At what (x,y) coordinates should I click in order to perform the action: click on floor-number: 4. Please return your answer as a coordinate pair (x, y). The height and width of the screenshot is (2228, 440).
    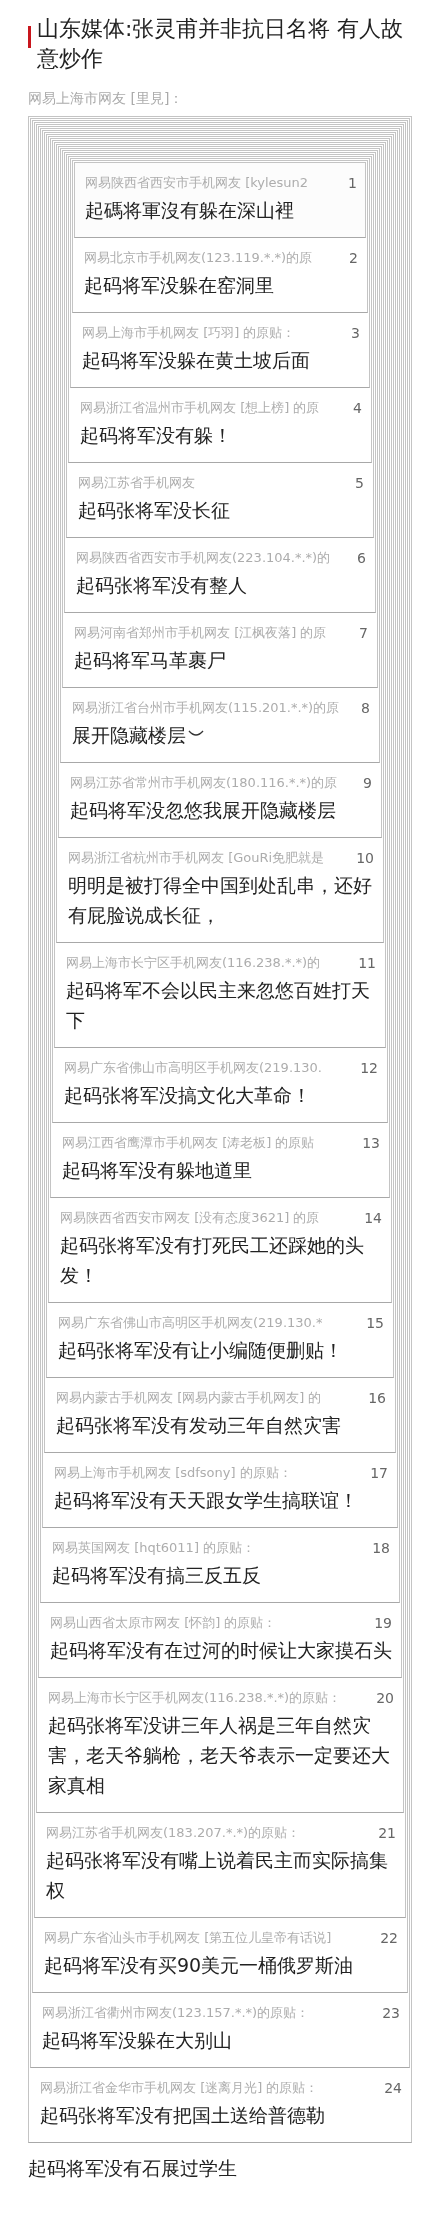
    Looking at the image, I should click on (357, 408).